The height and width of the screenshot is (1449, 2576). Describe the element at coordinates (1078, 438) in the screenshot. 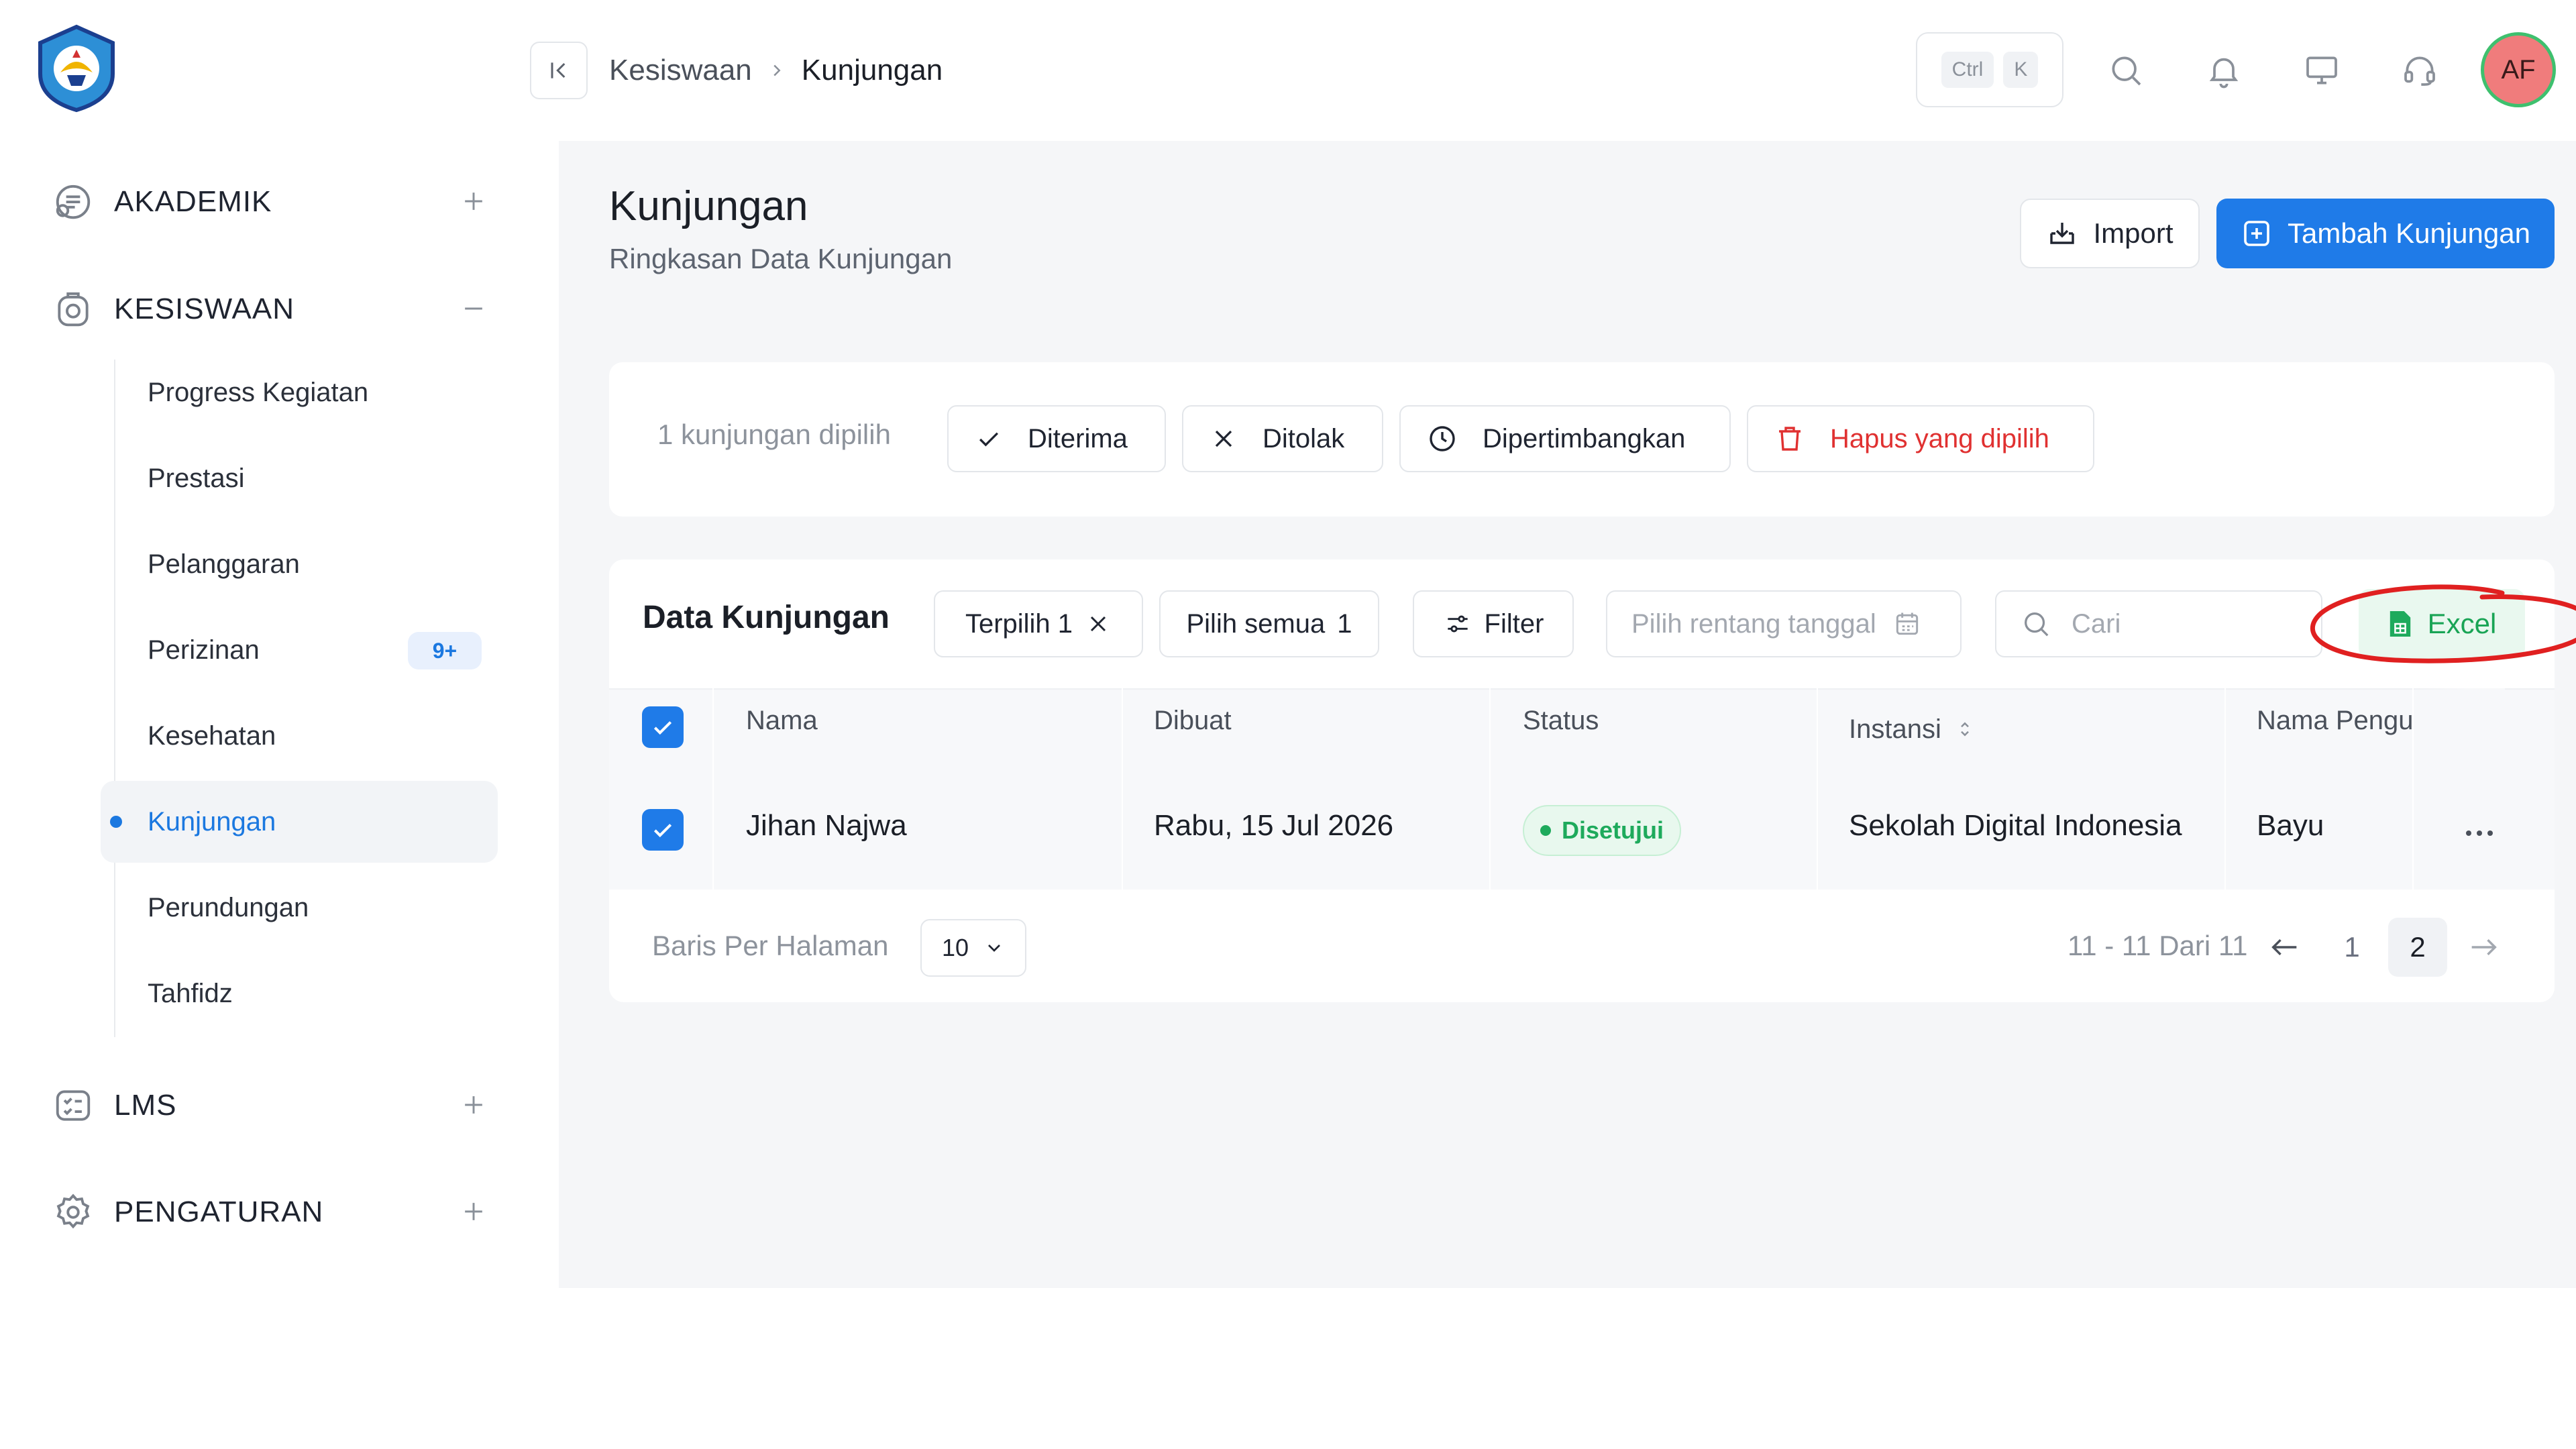

I see `accept-label: Diterima` at that location.